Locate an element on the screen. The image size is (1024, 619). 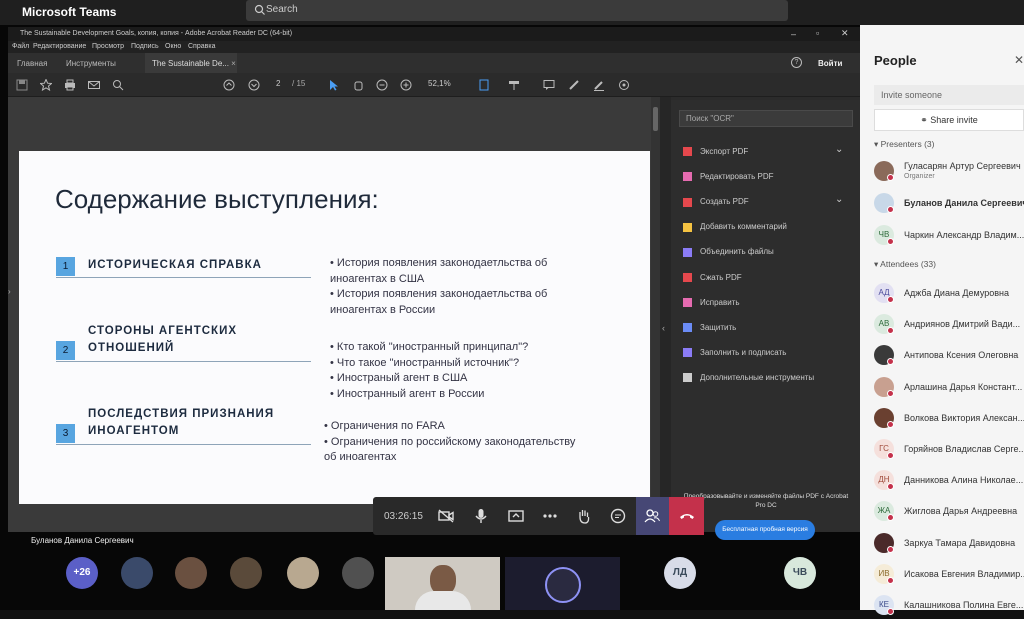
tool-item: Редактировать PDF is located at coordinates (728, 177).